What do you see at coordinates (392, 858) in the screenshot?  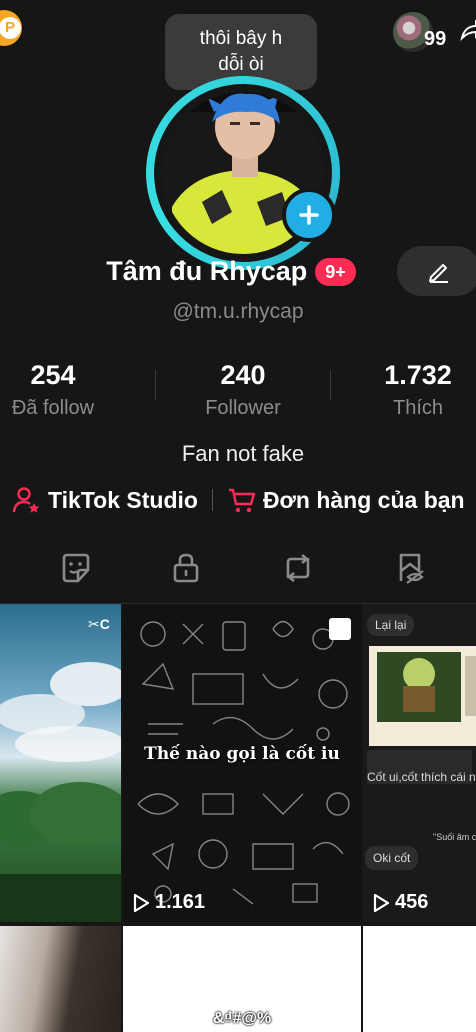 I see `chat-bubble: Oki cốt` at bounding box center [392, 858].